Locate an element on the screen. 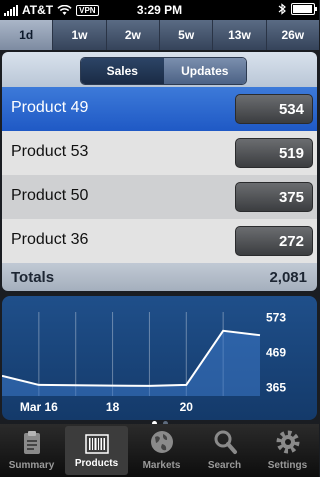 This screenshot has height=477, width=320. product-value: 272 is located at coordinates (274, 241).